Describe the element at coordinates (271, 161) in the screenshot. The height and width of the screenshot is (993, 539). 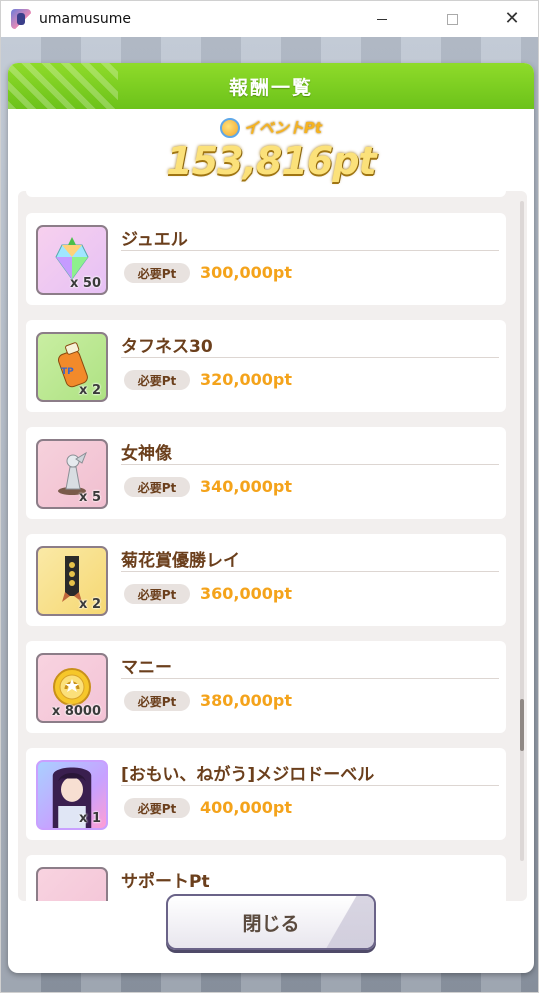
I see `total-points: 153,816pt` at that location.